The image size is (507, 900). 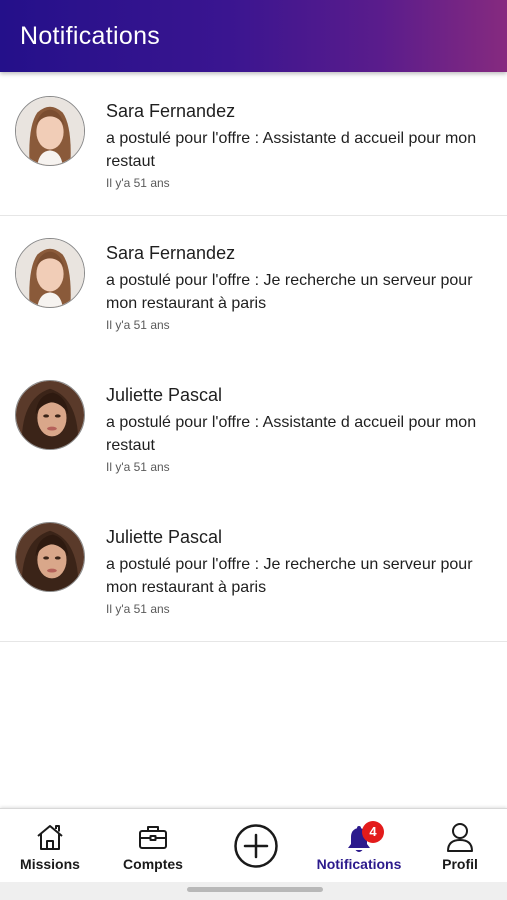 I want to click on tab-profil: Profil, so click(x=460, y=846).